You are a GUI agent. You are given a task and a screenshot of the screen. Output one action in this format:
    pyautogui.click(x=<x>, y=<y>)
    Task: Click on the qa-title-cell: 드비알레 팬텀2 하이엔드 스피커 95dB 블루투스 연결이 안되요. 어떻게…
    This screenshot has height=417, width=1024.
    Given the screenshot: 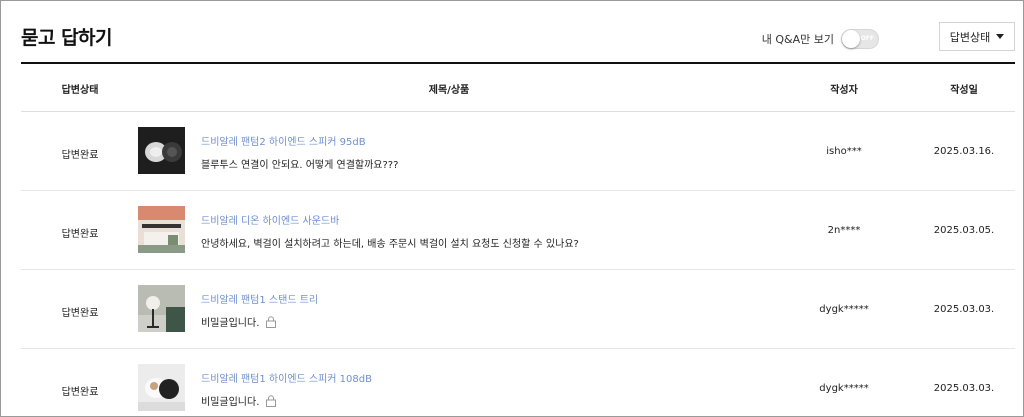 What is the action you would take?
    pyautogui.click(x=299, y=152)
    